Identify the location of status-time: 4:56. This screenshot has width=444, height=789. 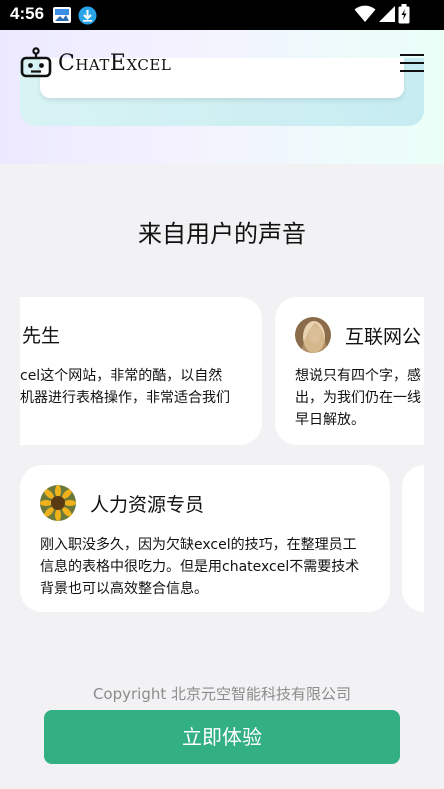
(27, 13).